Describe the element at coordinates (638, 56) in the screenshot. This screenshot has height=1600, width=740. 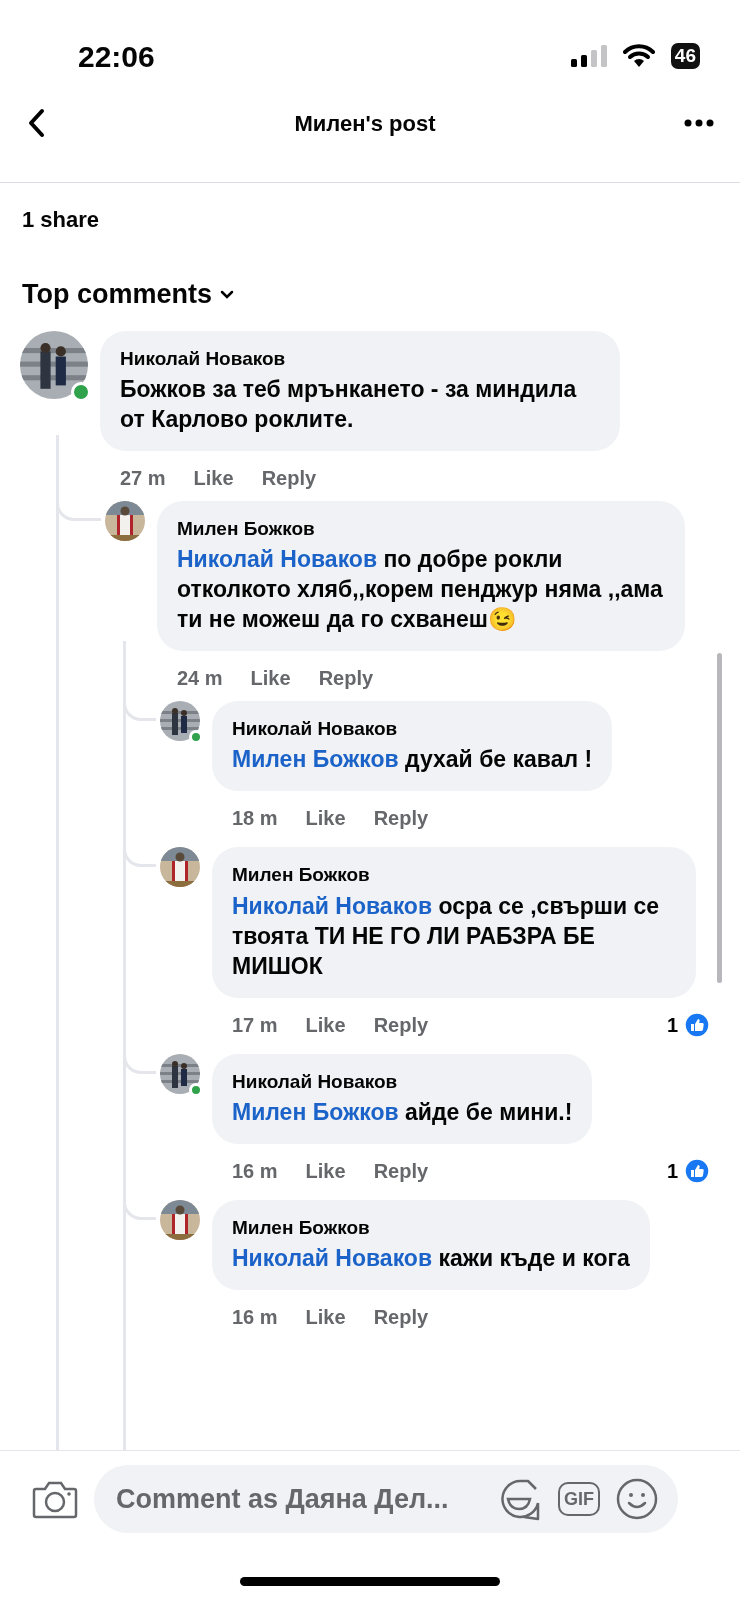
I see `wifi-icon` at that location.